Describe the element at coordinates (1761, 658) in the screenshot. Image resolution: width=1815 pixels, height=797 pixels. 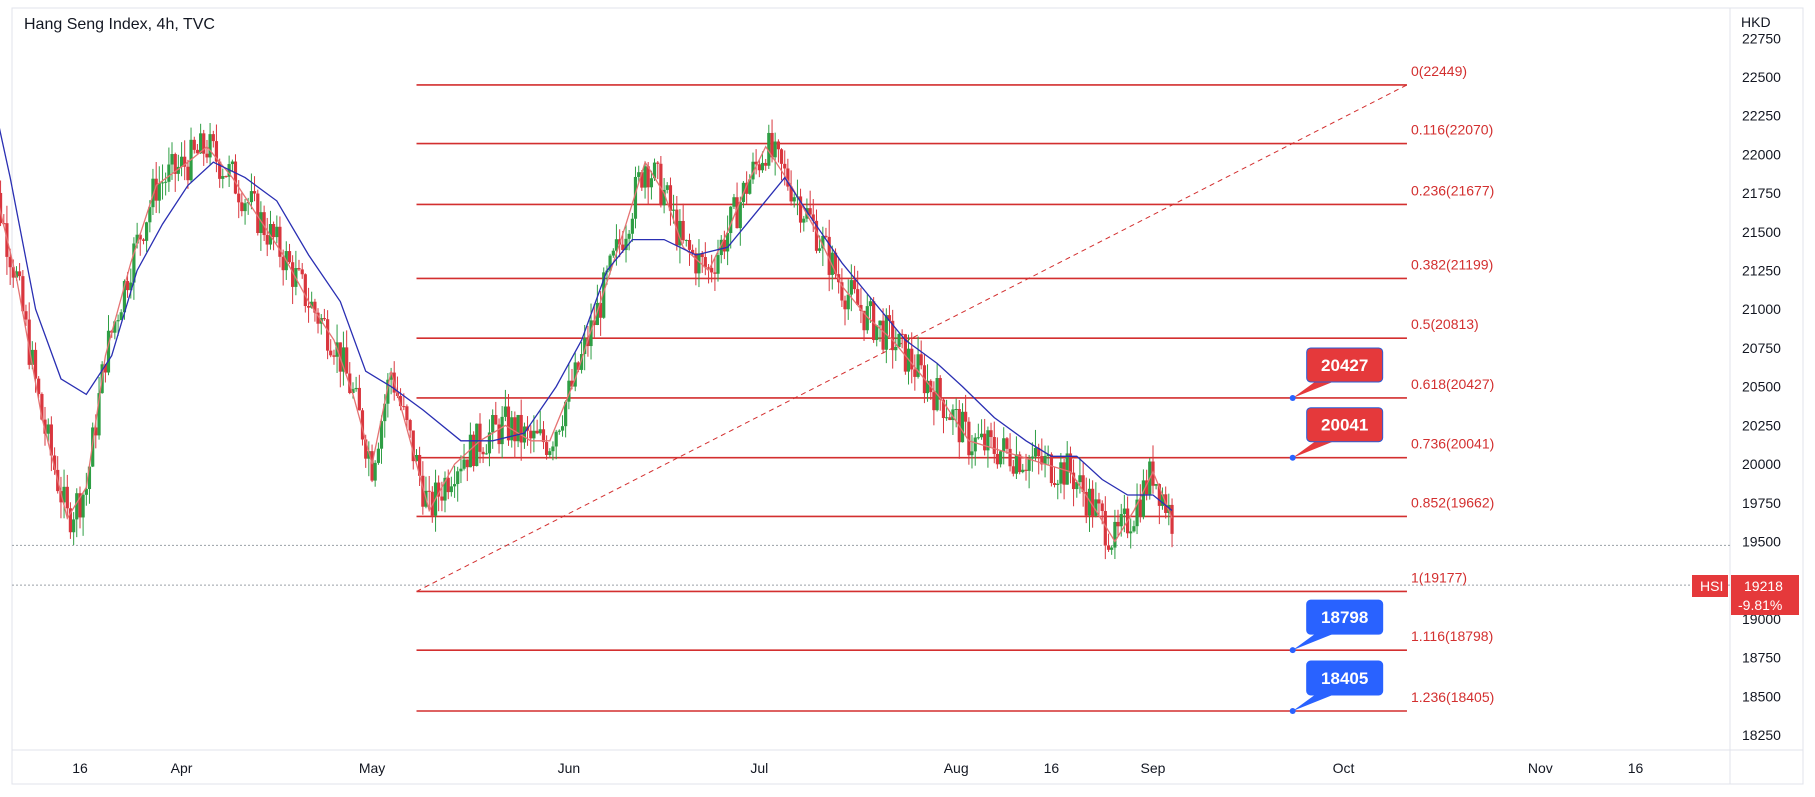
I see `y-tick-label: 18750` at that location.